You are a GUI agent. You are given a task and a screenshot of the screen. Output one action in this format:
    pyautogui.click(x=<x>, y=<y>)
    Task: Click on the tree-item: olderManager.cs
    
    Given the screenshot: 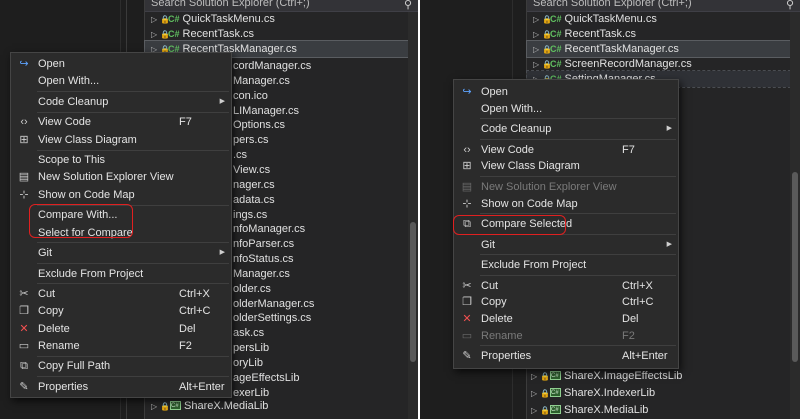 What is the action you would take?
    pyautogui.click(x=325, y=304)
    